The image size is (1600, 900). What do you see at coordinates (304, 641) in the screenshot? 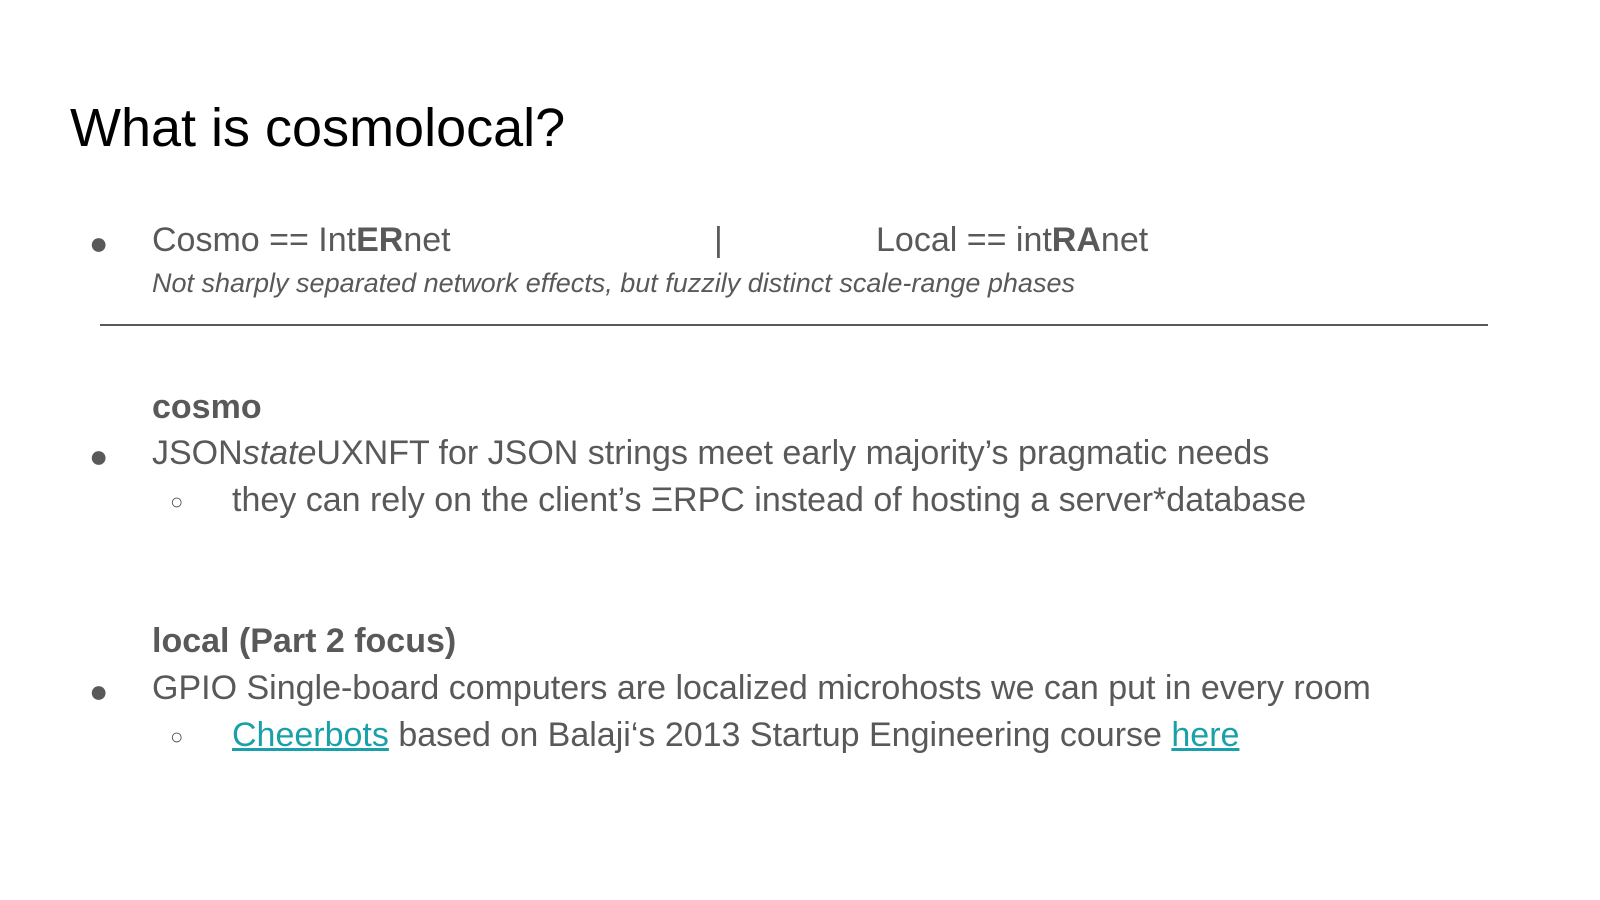
I see `local-heading: local (Part 2 focus)` at bounding box center [304, 641].